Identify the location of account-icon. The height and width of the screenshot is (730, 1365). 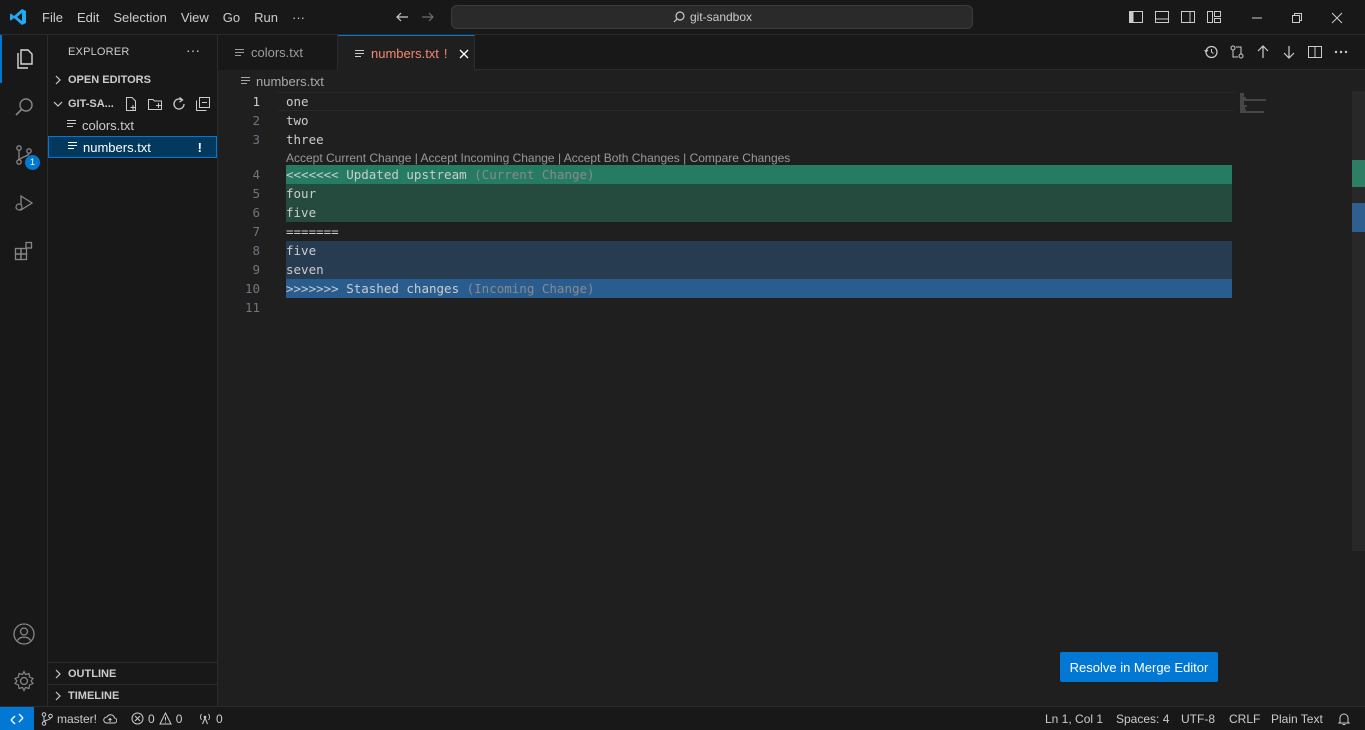
(24, 634).